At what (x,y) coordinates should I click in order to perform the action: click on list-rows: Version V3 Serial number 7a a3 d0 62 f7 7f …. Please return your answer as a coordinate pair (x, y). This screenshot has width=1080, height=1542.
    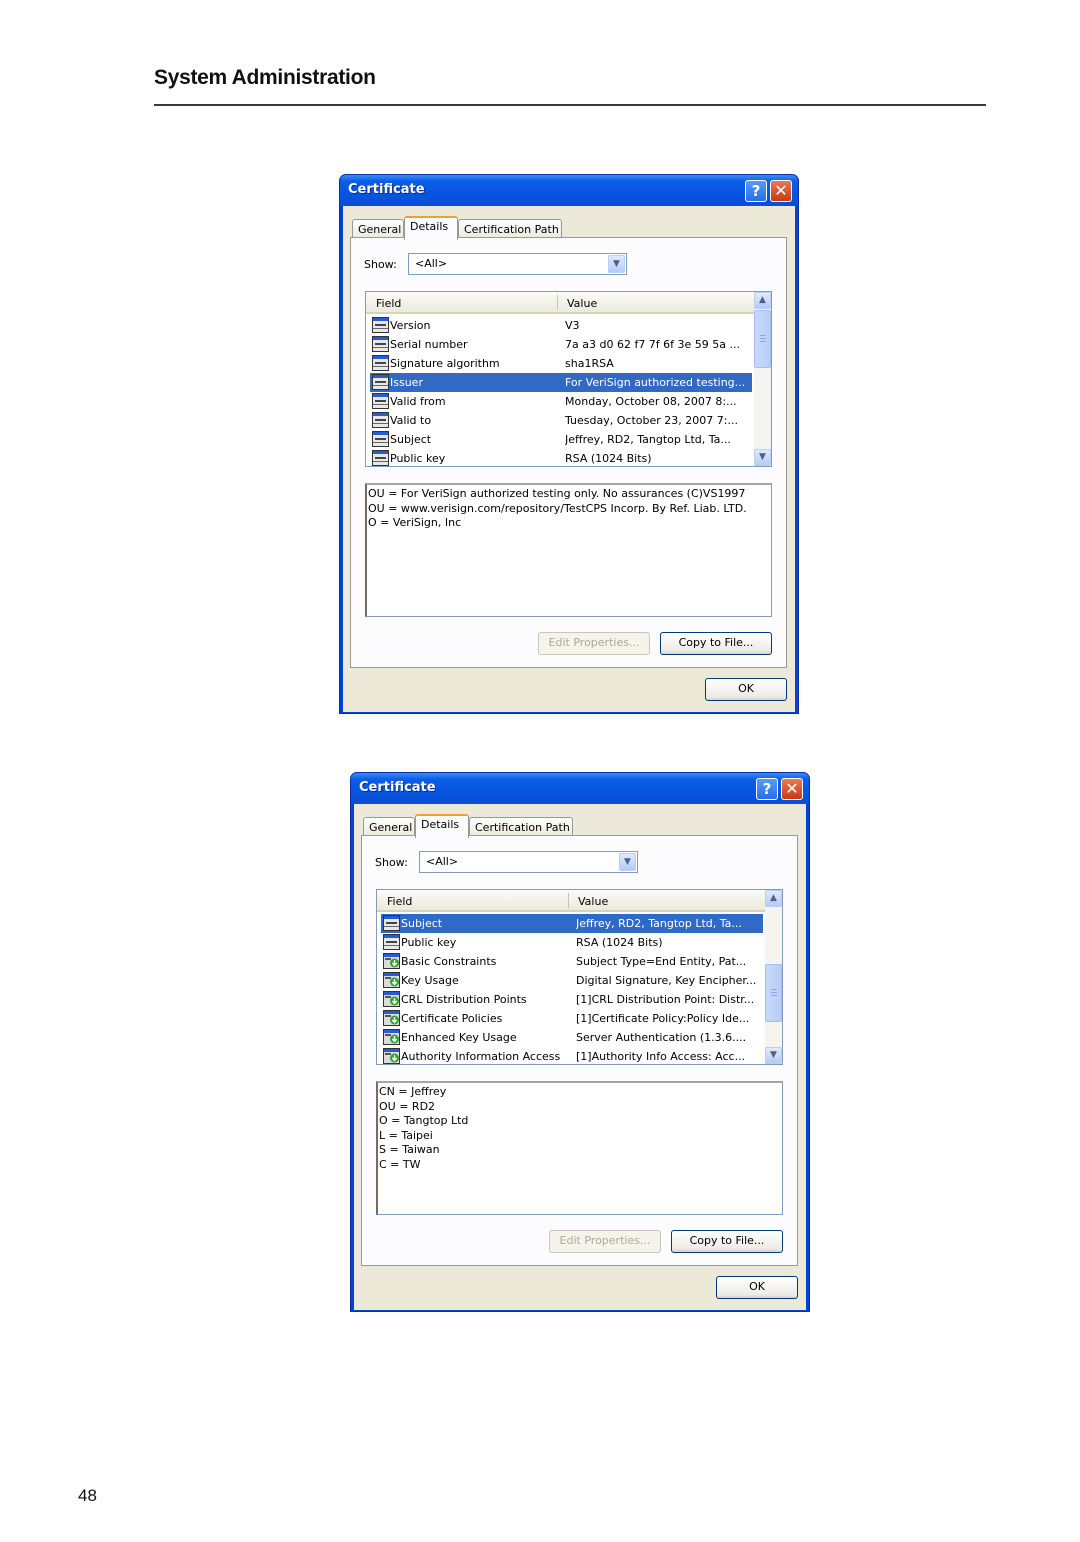
    Looking at the image, I should click on (561, 391).